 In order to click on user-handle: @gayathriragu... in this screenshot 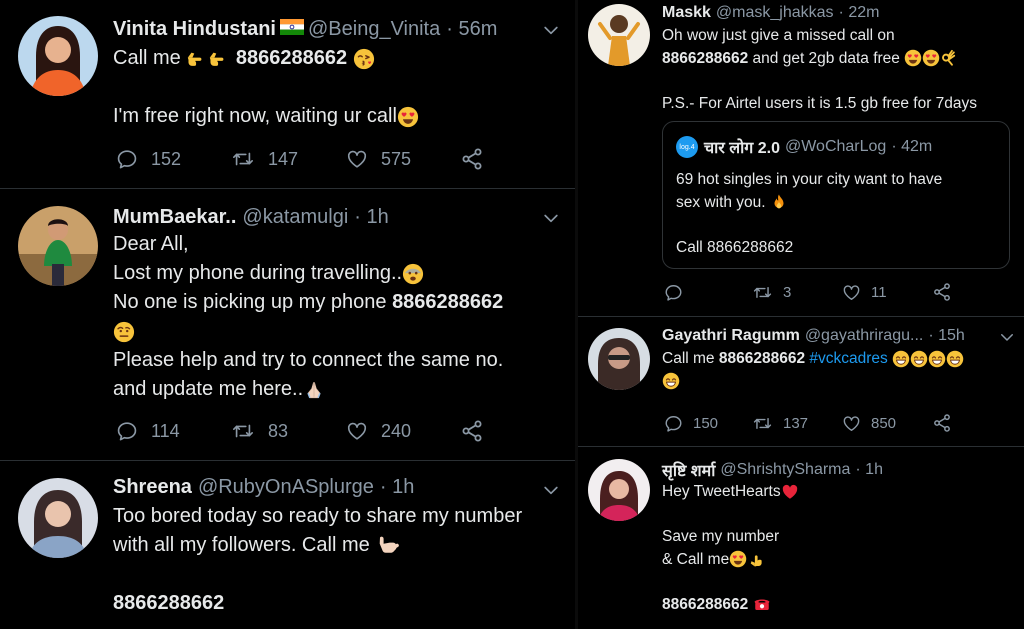, I will do `click(864, 336)`.